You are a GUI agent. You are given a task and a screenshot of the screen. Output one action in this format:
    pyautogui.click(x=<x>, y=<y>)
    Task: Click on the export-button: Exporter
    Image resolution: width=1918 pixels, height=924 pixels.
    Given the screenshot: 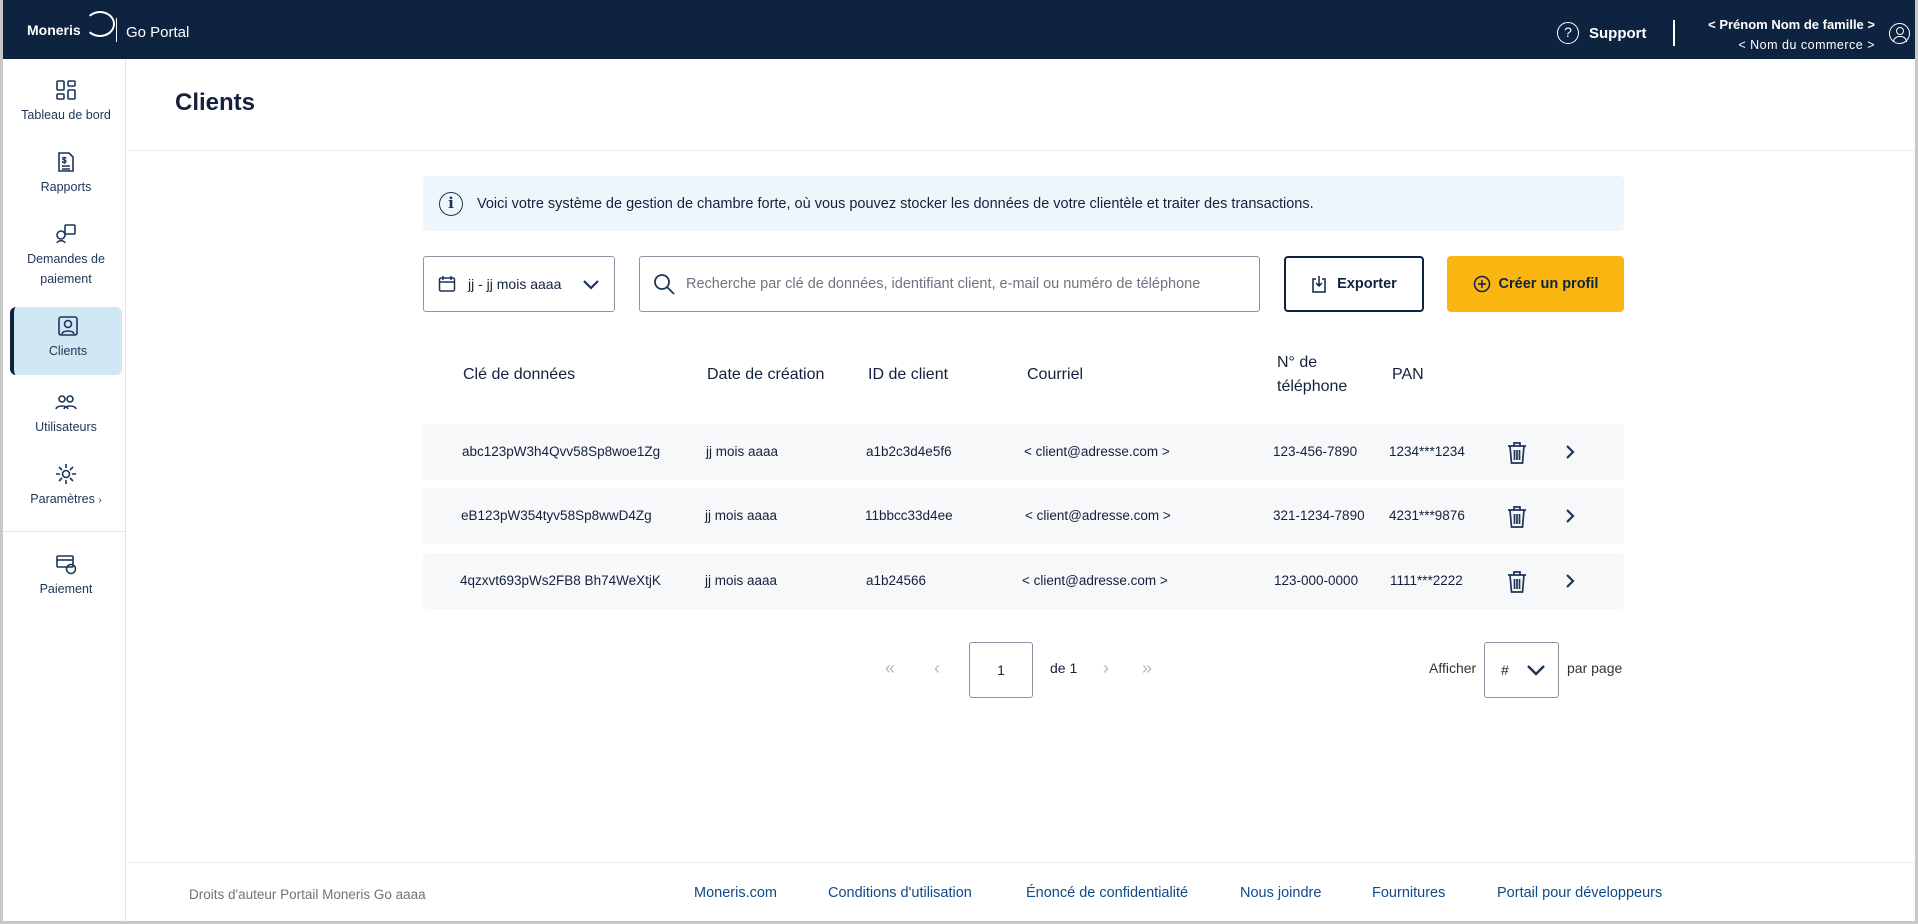 What is the action you would take?
    pyautogui.click(x=1354, y=284)
    